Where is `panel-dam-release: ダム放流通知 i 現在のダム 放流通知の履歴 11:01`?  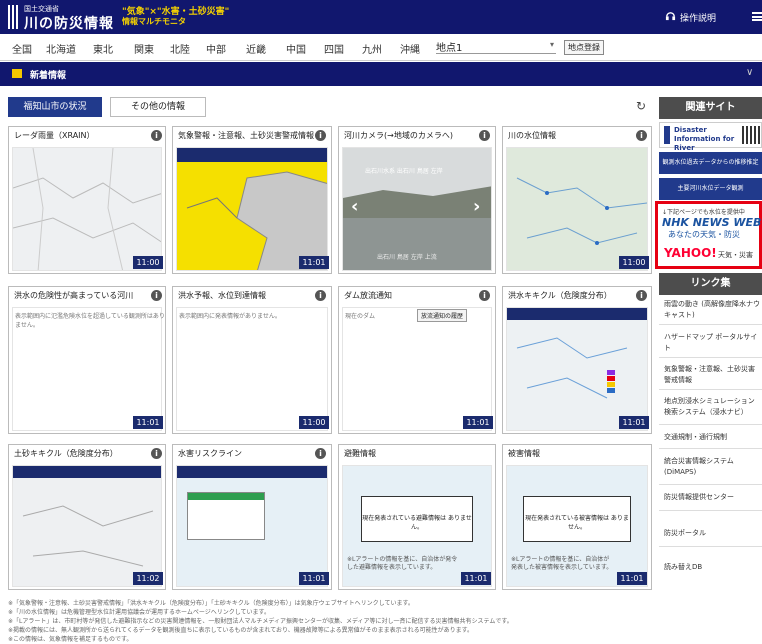 panel-dam-release: ダム放流通知 i 現在のダム 放流通知の履歴 11:01 is located at coordinates (417, 360).